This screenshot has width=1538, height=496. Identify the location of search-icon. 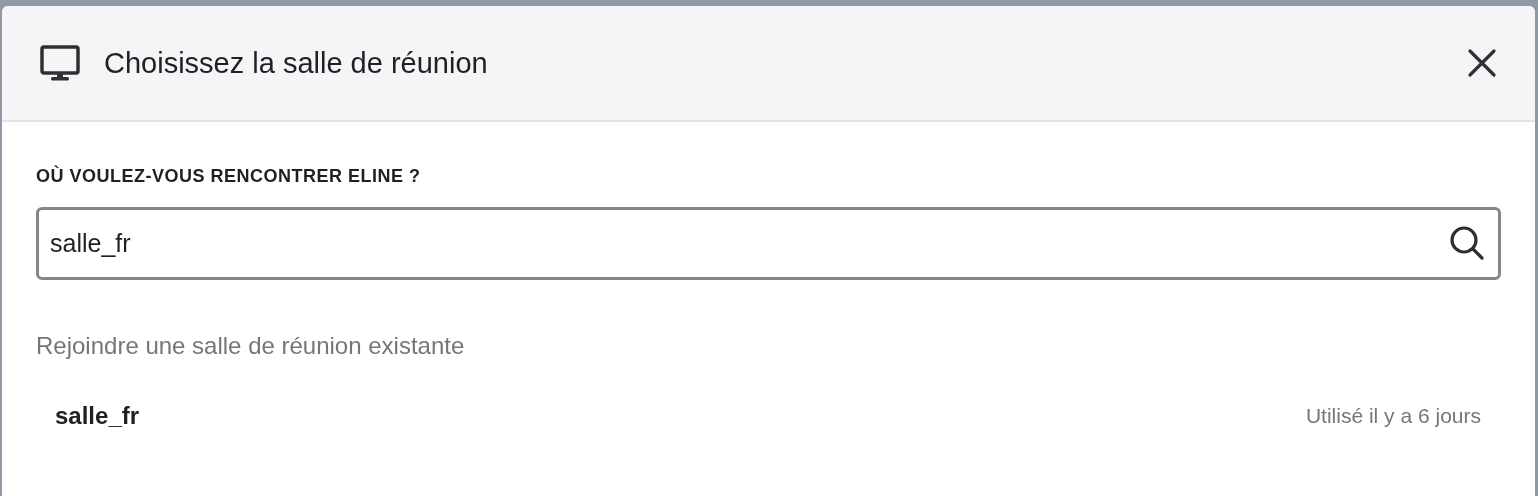
(1467, 243).